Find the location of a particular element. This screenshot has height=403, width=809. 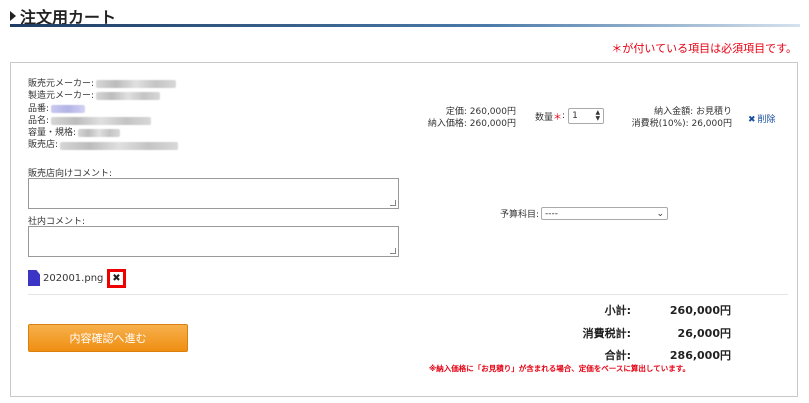

attachment-name: 202001.png is located at coordinates (73, 278).